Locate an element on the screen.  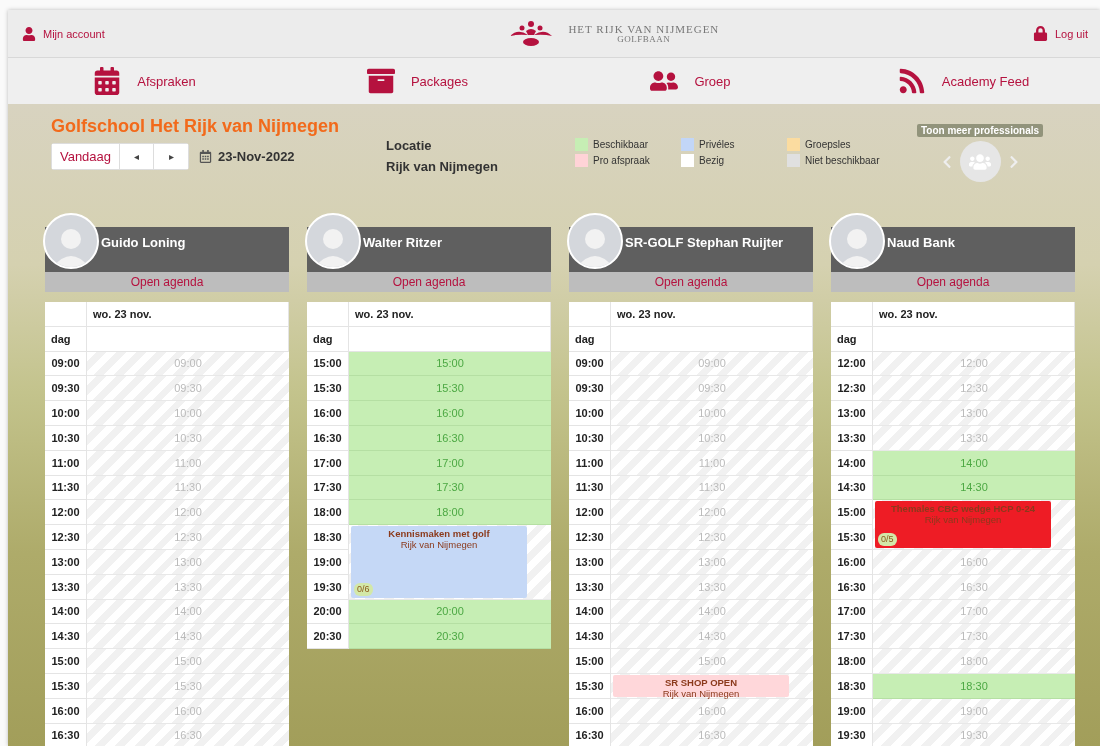
available-slot: 20:30 is located at coordinates (450, 637).